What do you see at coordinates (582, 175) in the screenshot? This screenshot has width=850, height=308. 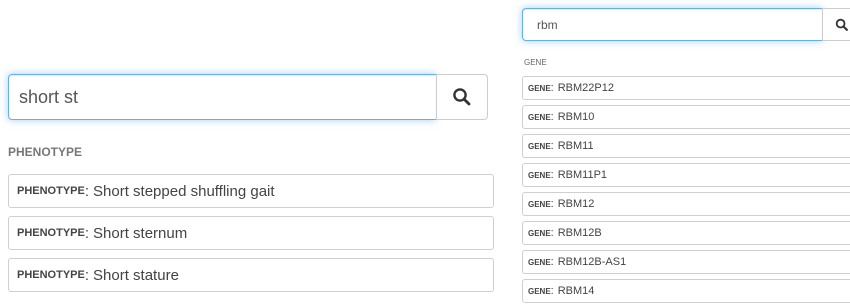 I see `gene-result-name: RBM11P1` at bounding box center [582, 175].